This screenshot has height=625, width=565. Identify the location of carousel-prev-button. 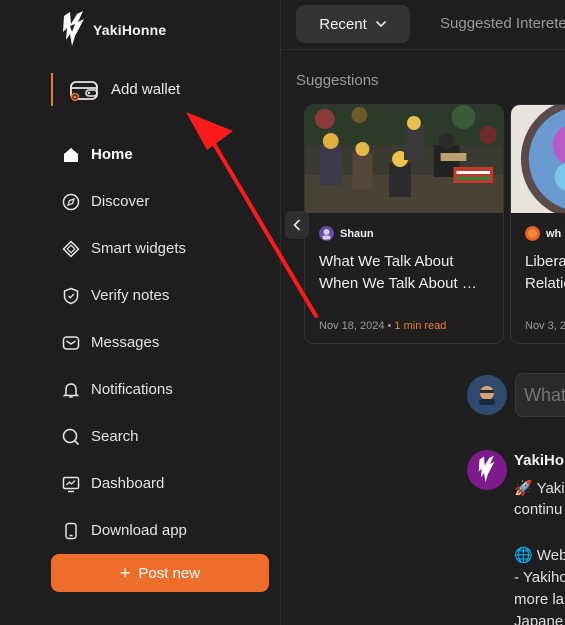
(297, 225).